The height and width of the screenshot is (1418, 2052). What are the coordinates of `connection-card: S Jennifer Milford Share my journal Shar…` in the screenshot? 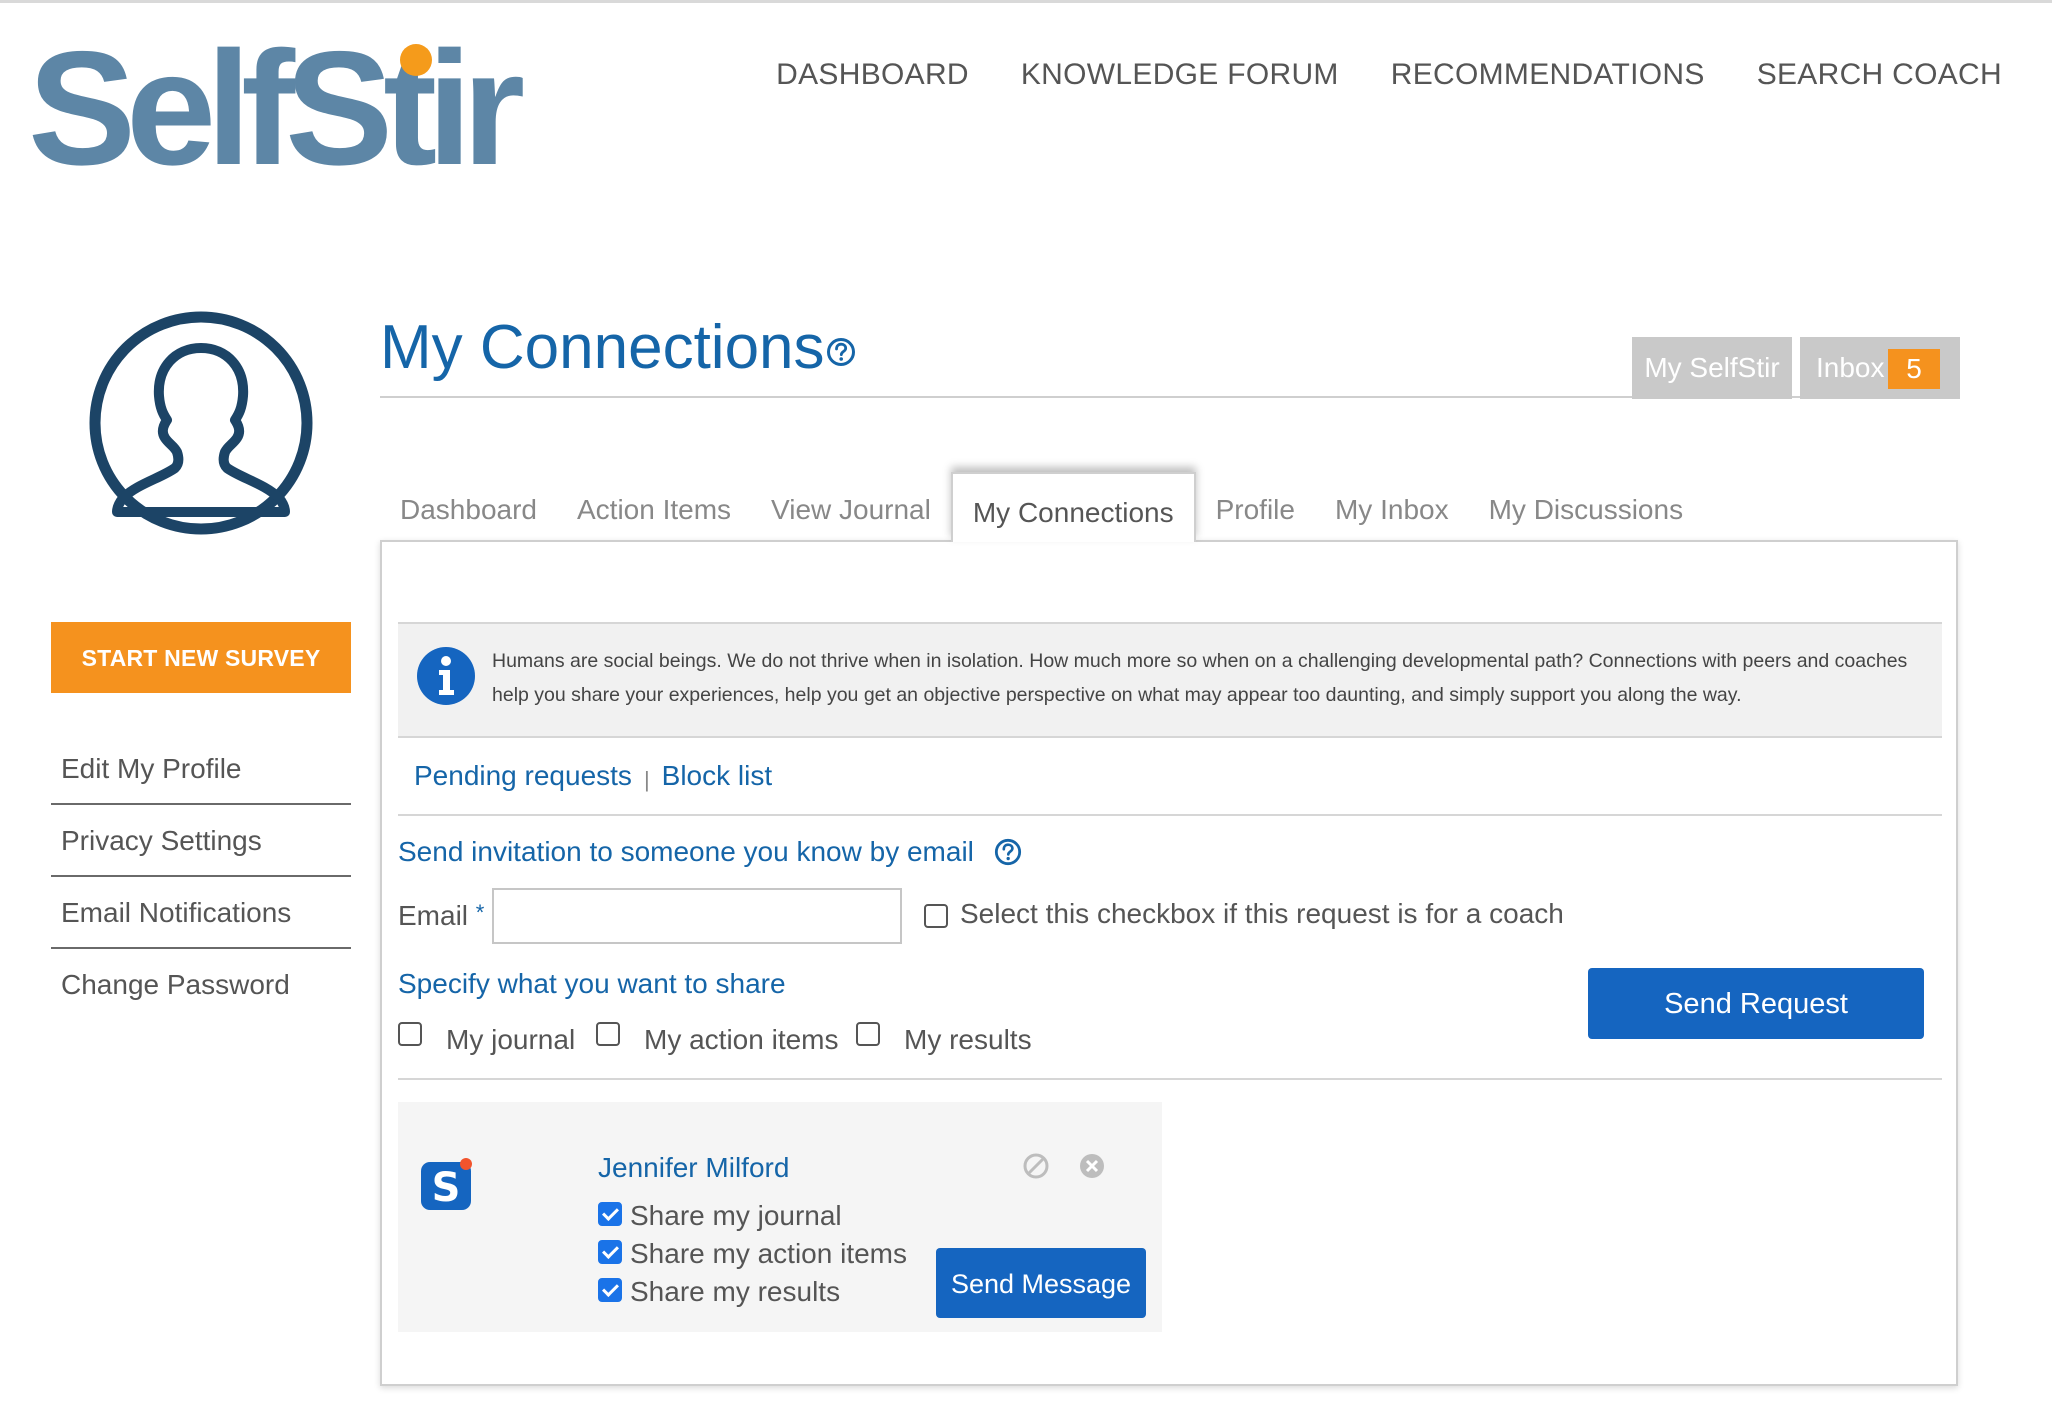 It's located at (780, 1217).